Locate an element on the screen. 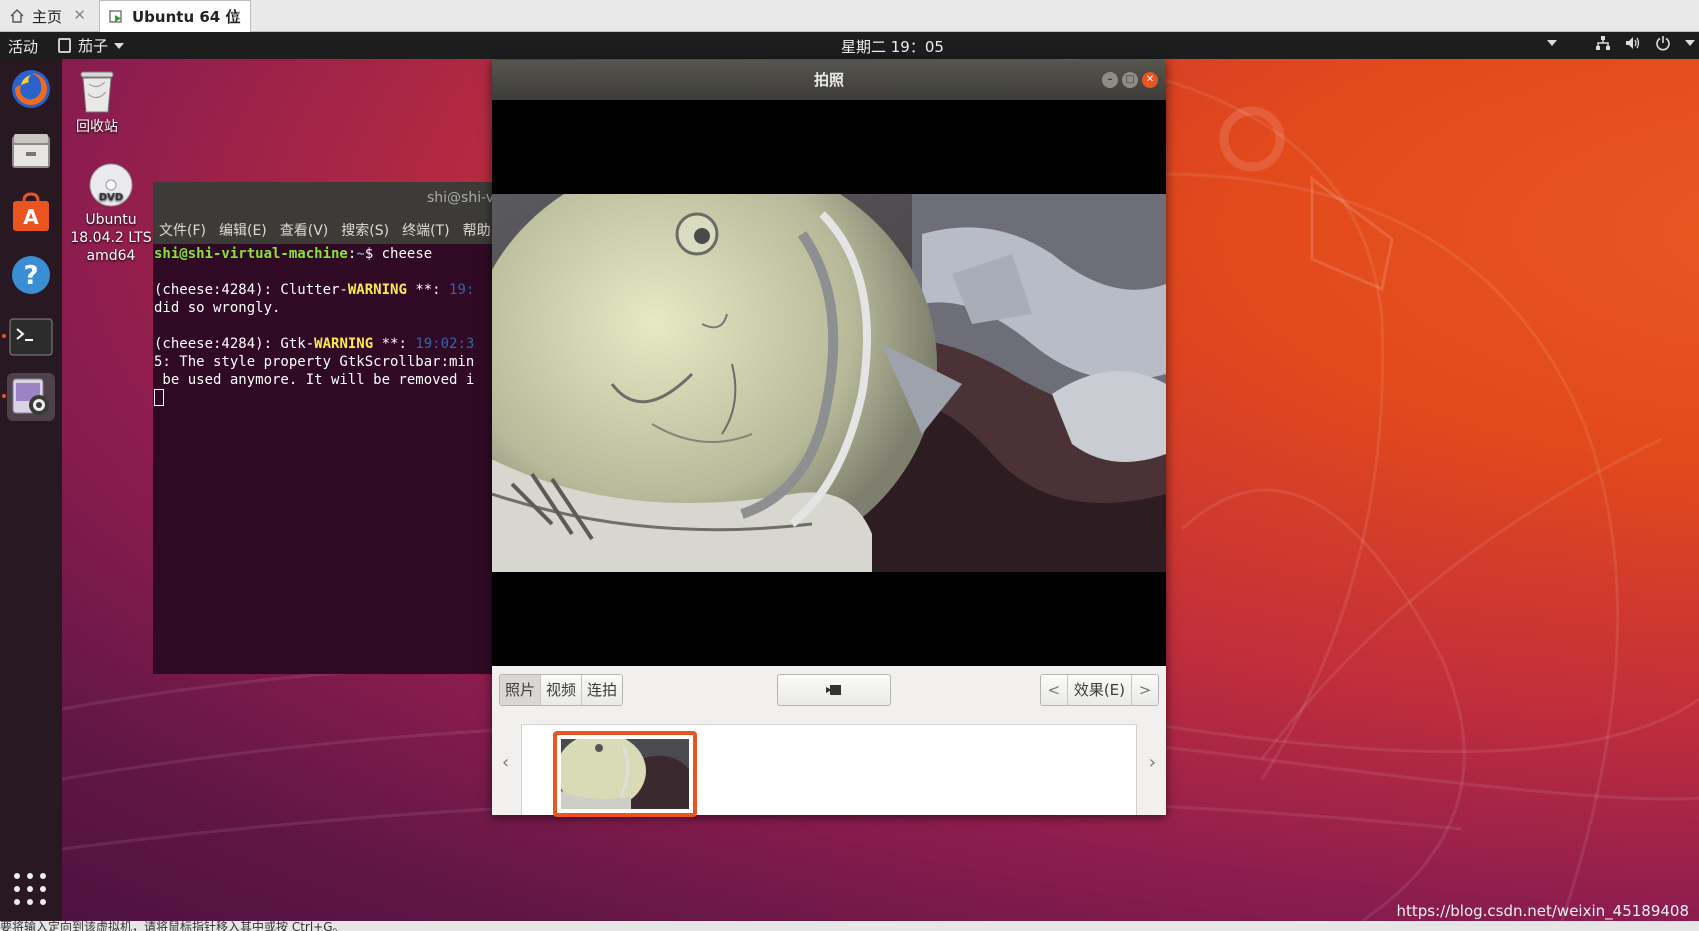 Image resolution: width=1699 pixels, height=931 pixels. dvd-label-line: amd64 is located at coordinates (111, 256).